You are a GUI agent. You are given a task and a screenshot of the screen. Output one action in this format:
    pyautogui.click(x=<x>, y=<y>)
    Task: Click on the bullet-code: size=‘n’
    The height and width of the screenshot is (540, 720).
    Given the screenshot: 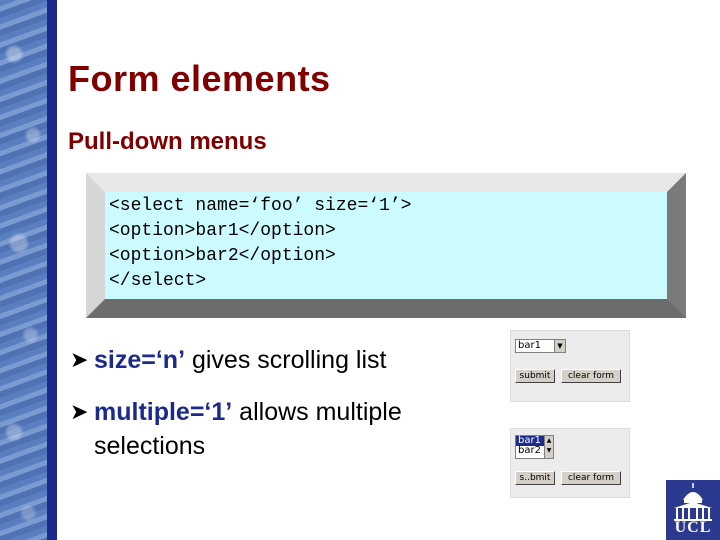 What is the action you would take?
    pyautogui.click(x=140, y=360)
    